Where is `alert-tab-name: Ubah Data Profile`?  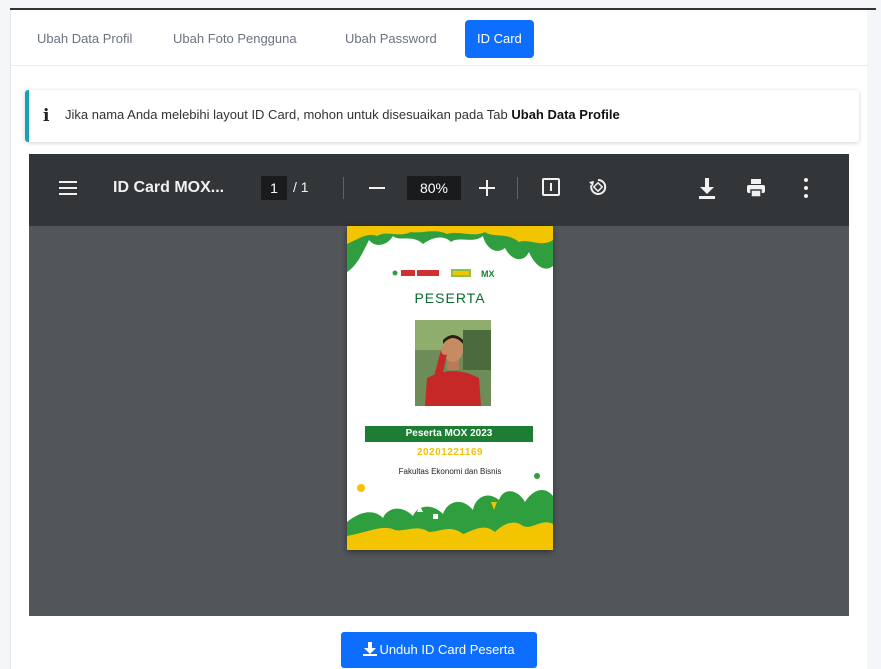 alert-tab-name: Ubah Data Profile is located at coordinates (565, 114).